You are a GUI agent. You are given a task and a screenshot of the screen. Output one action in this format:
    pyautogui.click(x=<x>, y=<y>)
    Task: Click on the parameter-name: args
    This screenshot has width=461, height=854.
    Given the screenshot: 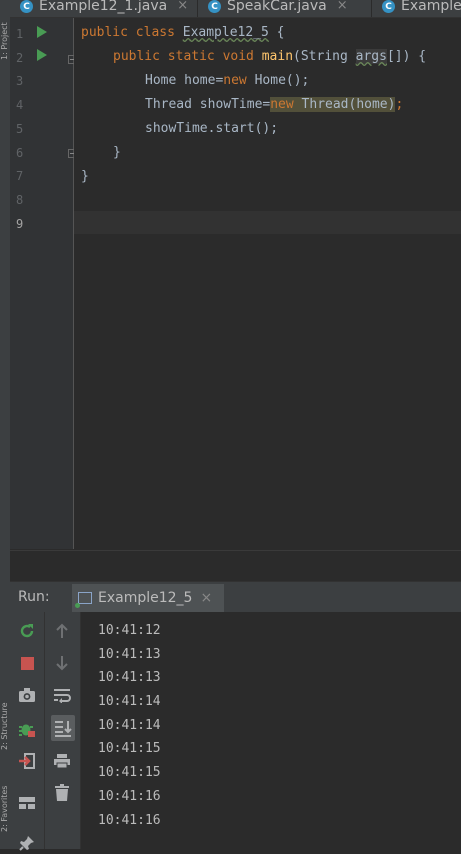 What is the action you would take?
    pyautogui.click(x=371, y=56)
    